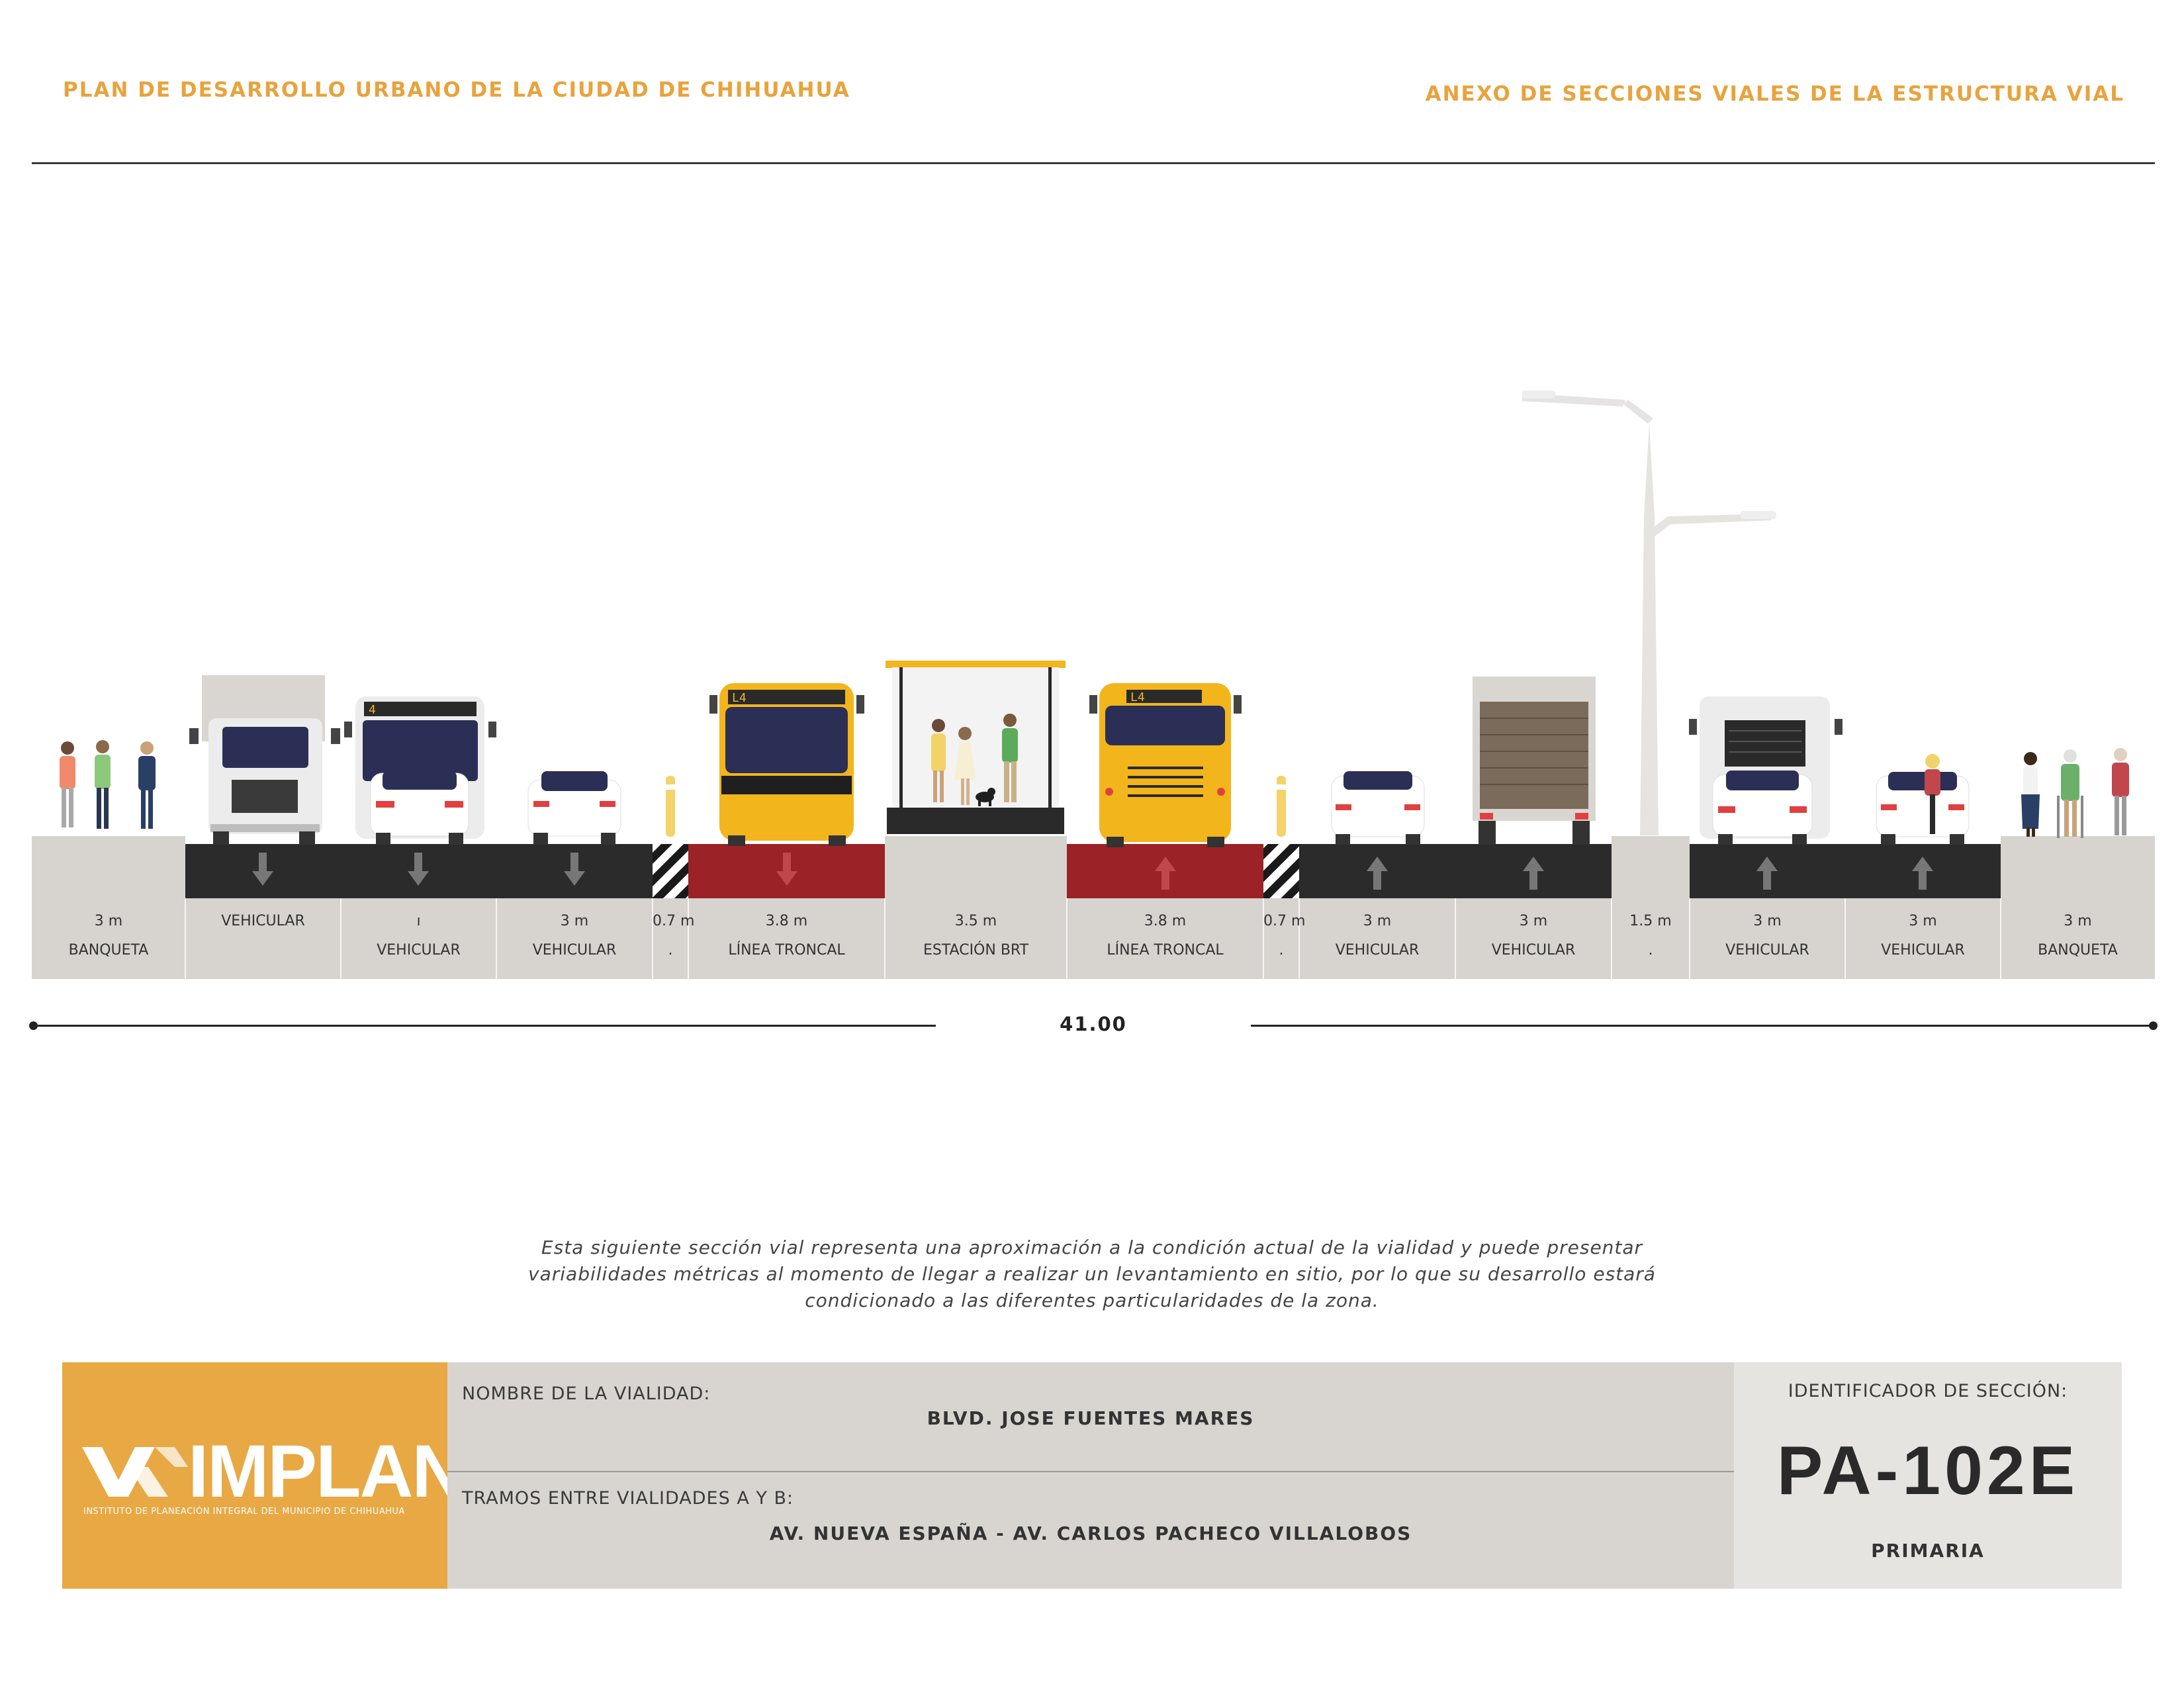 The width and height of the screenshot is (2184, 1688). What do you see at coordinates (1928, 1470) in the screenshot?
I see `section-id-value: PA-102E` at bounding box center [1928, 1470].